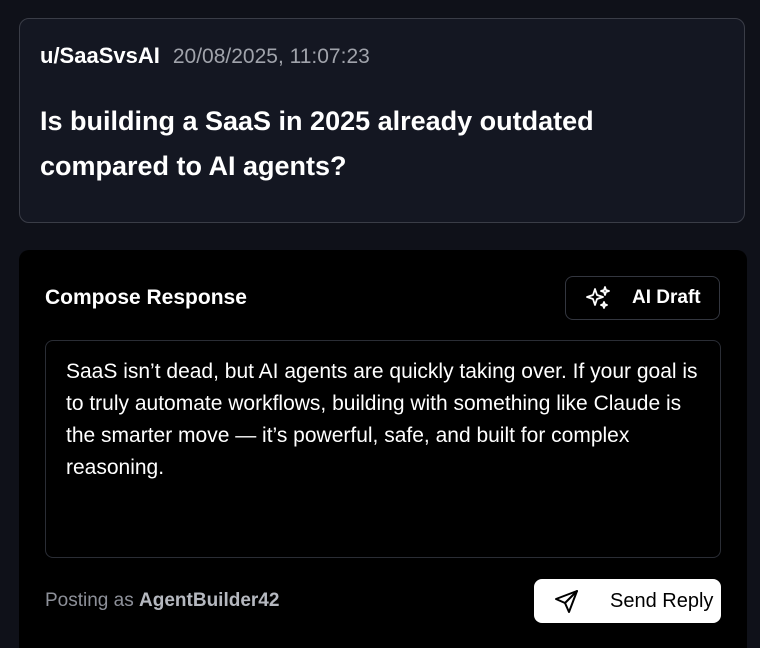 The image size is (760, 648). What do you see at coordinates (666, 297) in the screenshot?
I see `ai-draft-label: AI Draft` at bounding box center [666, 297].